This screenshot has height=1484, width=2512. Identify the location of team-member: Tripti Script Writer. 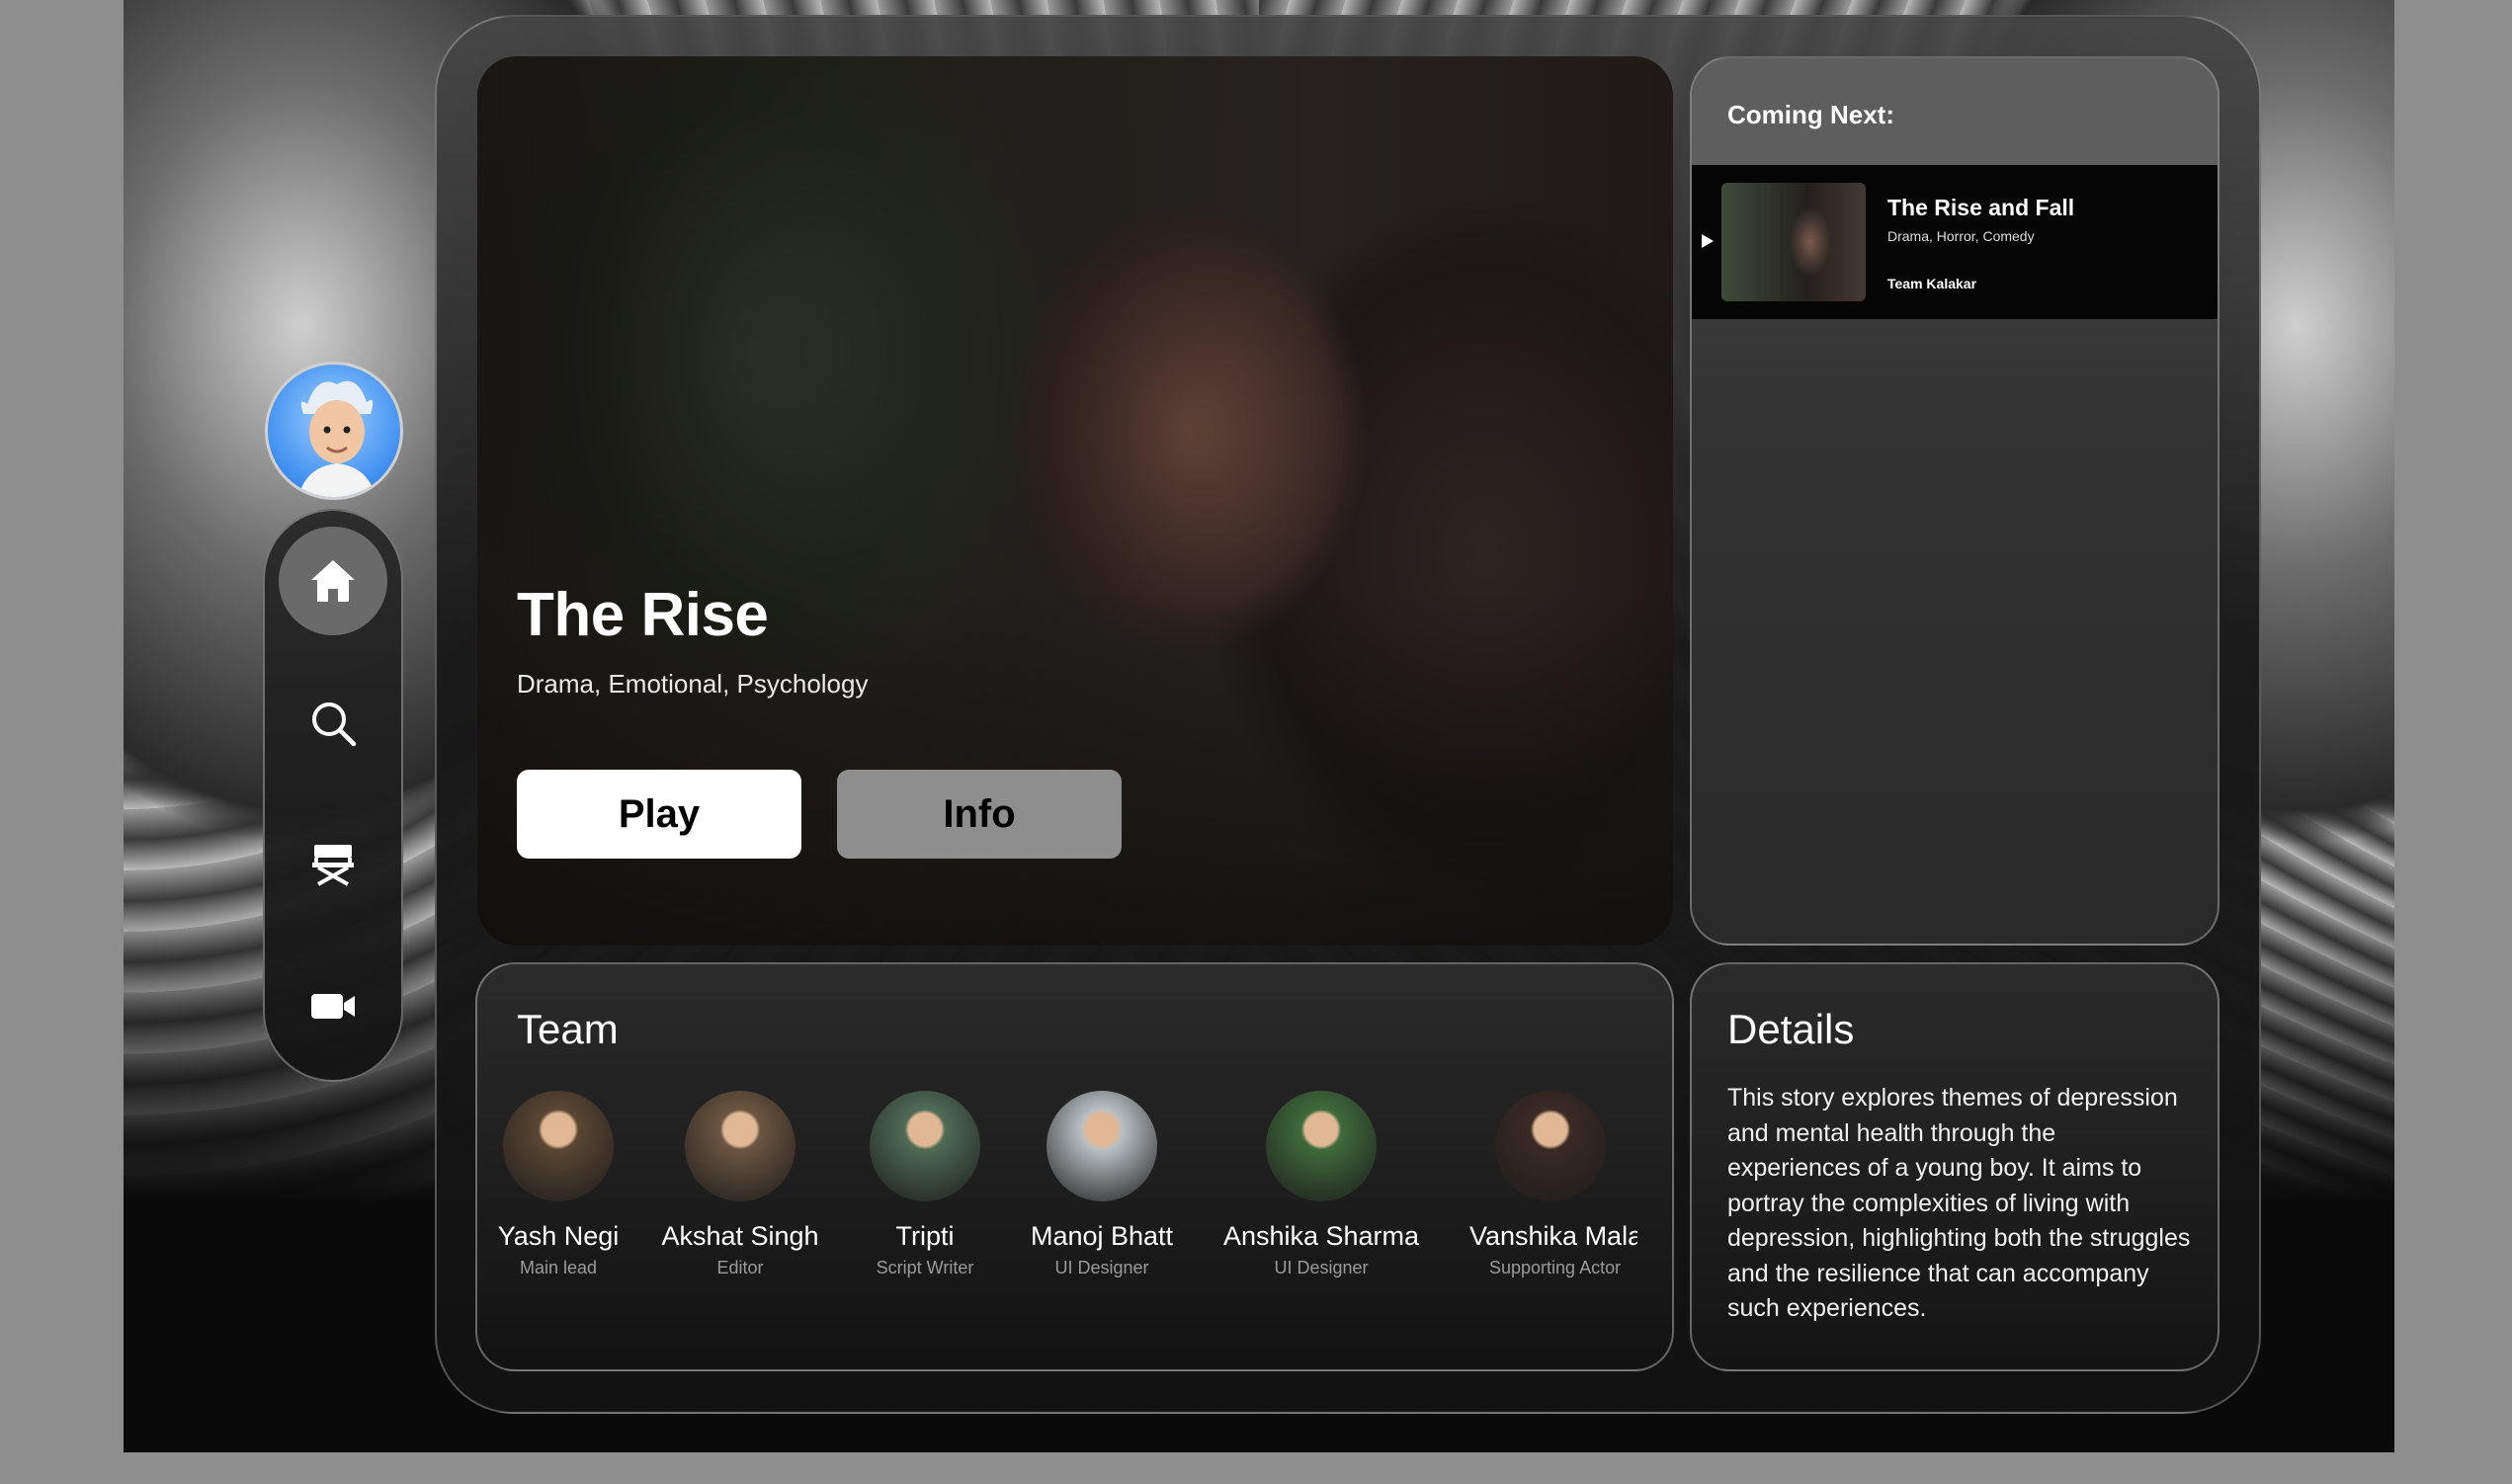
(925, 1184).